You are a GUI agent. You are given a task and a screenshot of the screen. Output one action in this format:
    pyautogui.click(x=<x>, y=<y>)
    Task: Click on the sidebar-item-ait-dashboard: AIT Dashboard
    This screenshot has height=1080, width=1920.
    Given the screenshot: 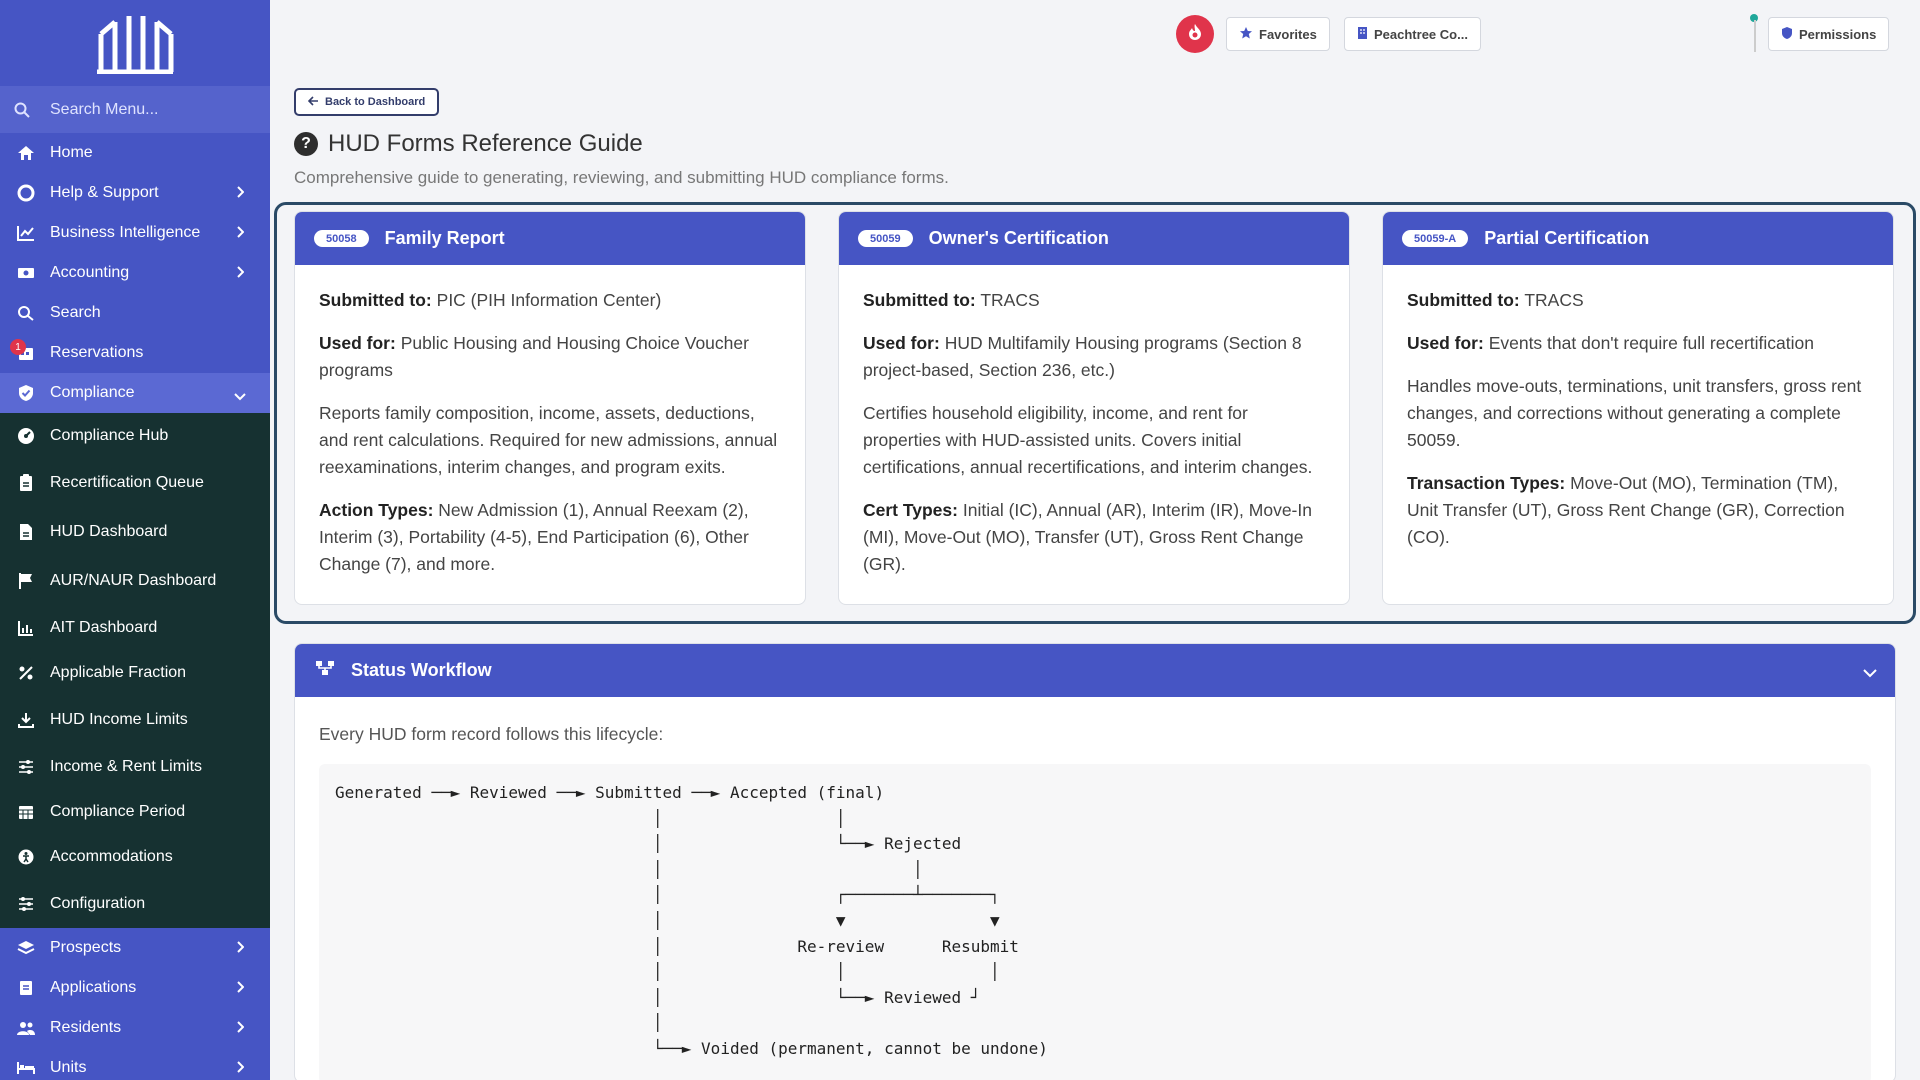 What is the action you would take?
    pyautogui.click(x=135, y=627)
    